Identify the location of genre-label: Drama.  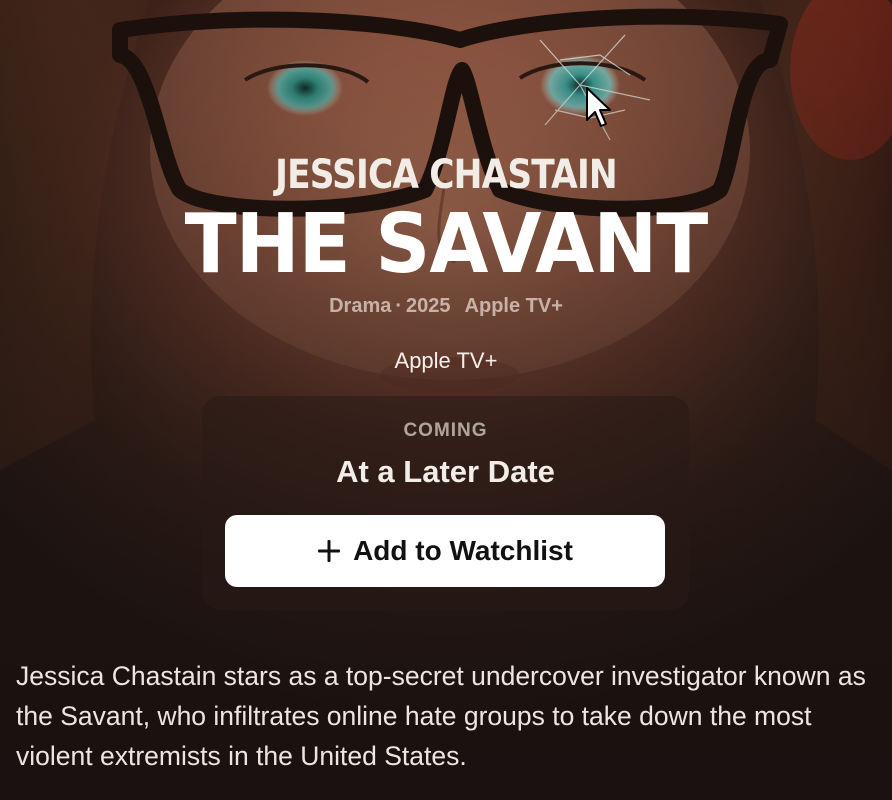
(360, 306).